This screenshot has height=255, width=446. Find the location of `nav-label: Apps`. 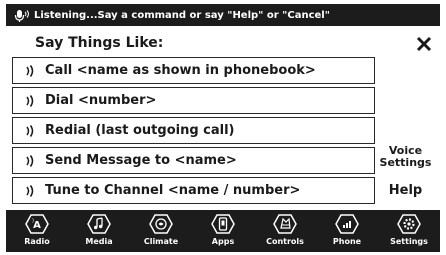

nav-label: Apps is located at coordinates (223, 241).